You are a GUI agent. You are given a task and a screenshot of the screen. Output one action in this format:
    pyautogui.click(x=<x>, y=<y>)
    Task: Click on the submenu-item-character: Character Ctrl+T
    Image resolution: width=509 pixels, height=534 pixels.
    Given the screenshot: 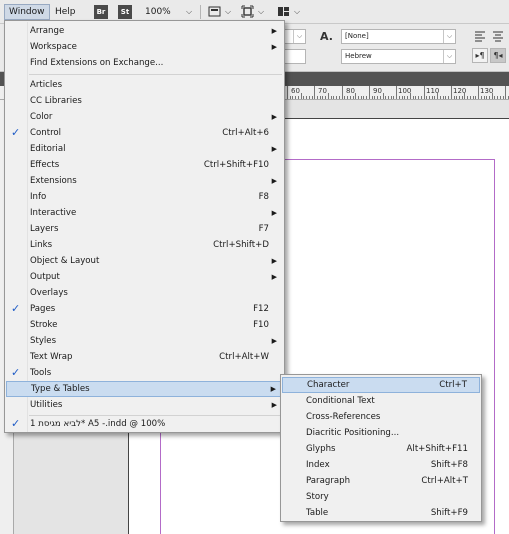 What is the action you would take?
    pyautogui.click(x=381, y=385)
    